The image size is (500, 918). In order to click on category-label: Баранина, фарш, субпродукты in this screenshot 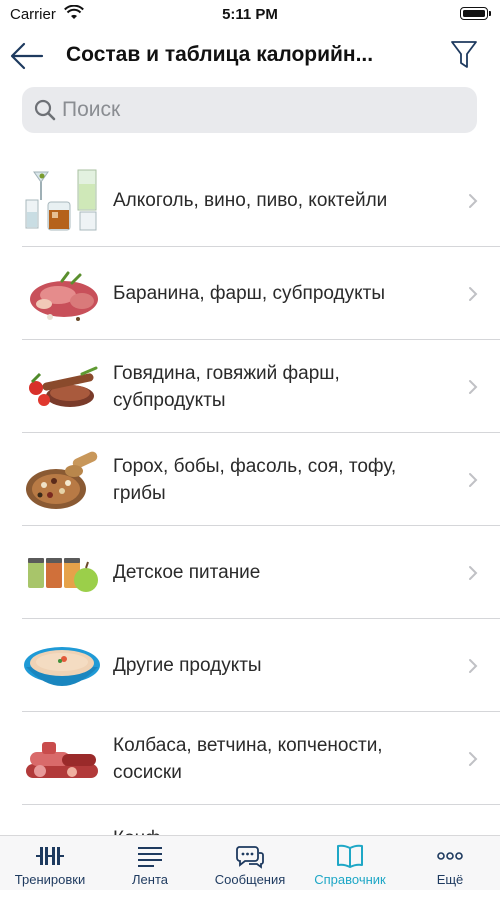, I will do `click(249, 293)`.